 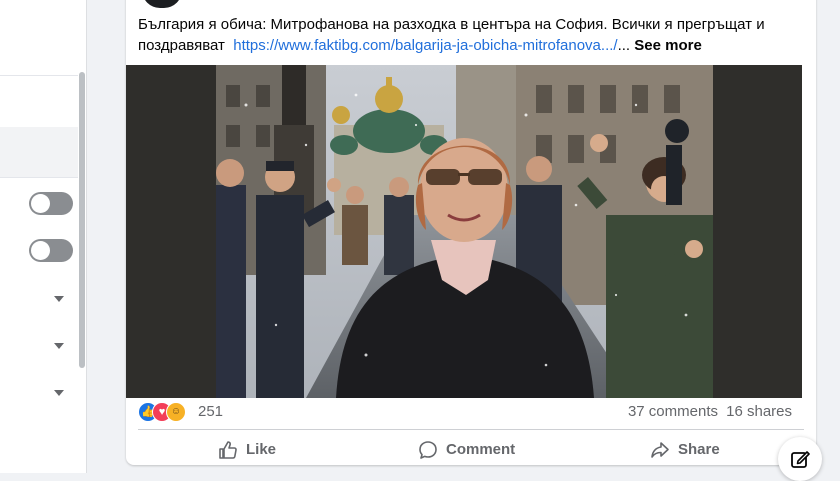 I want to click on like-label: Like, so click(x=261, y=449).